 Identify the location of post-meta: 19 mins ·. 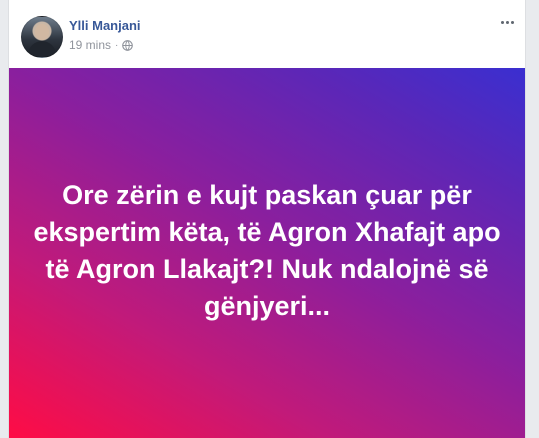
(101, 45).